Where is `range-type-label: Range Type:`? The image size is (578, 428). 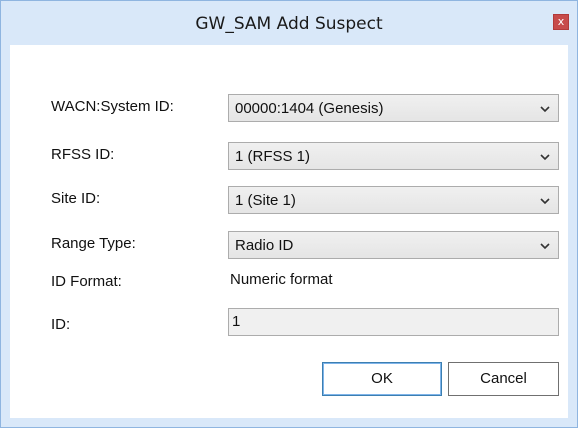 range-type-label: Range Type: is located at coordinates (93, 243).